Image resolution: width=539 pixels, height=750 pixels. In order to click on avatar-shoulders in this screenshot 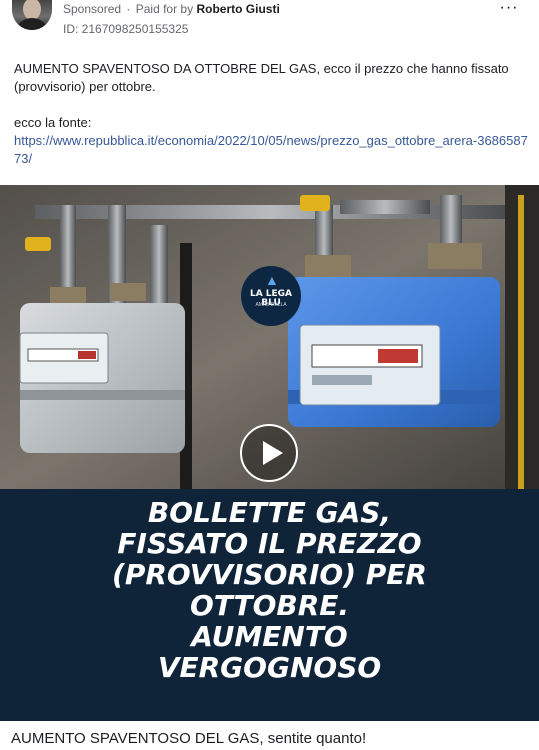, I will do `click(32, 24)`.